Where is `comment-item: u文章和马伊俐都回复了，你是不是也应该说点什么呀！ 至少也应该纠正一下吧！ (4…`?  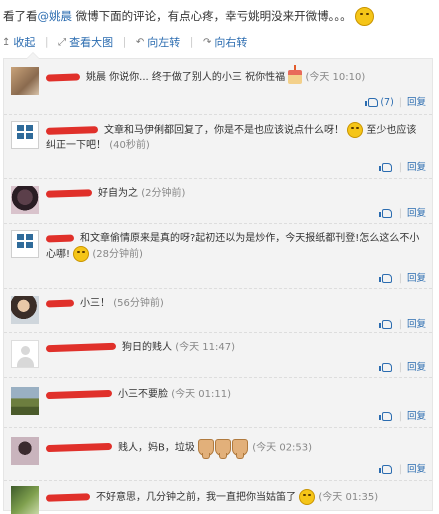
comment-item: u文章和马伊俐都回复了，你是不是也应该说点什么呀！ 至少也应该纠正一下吧！ (4… is located at coordinates (218, 146).